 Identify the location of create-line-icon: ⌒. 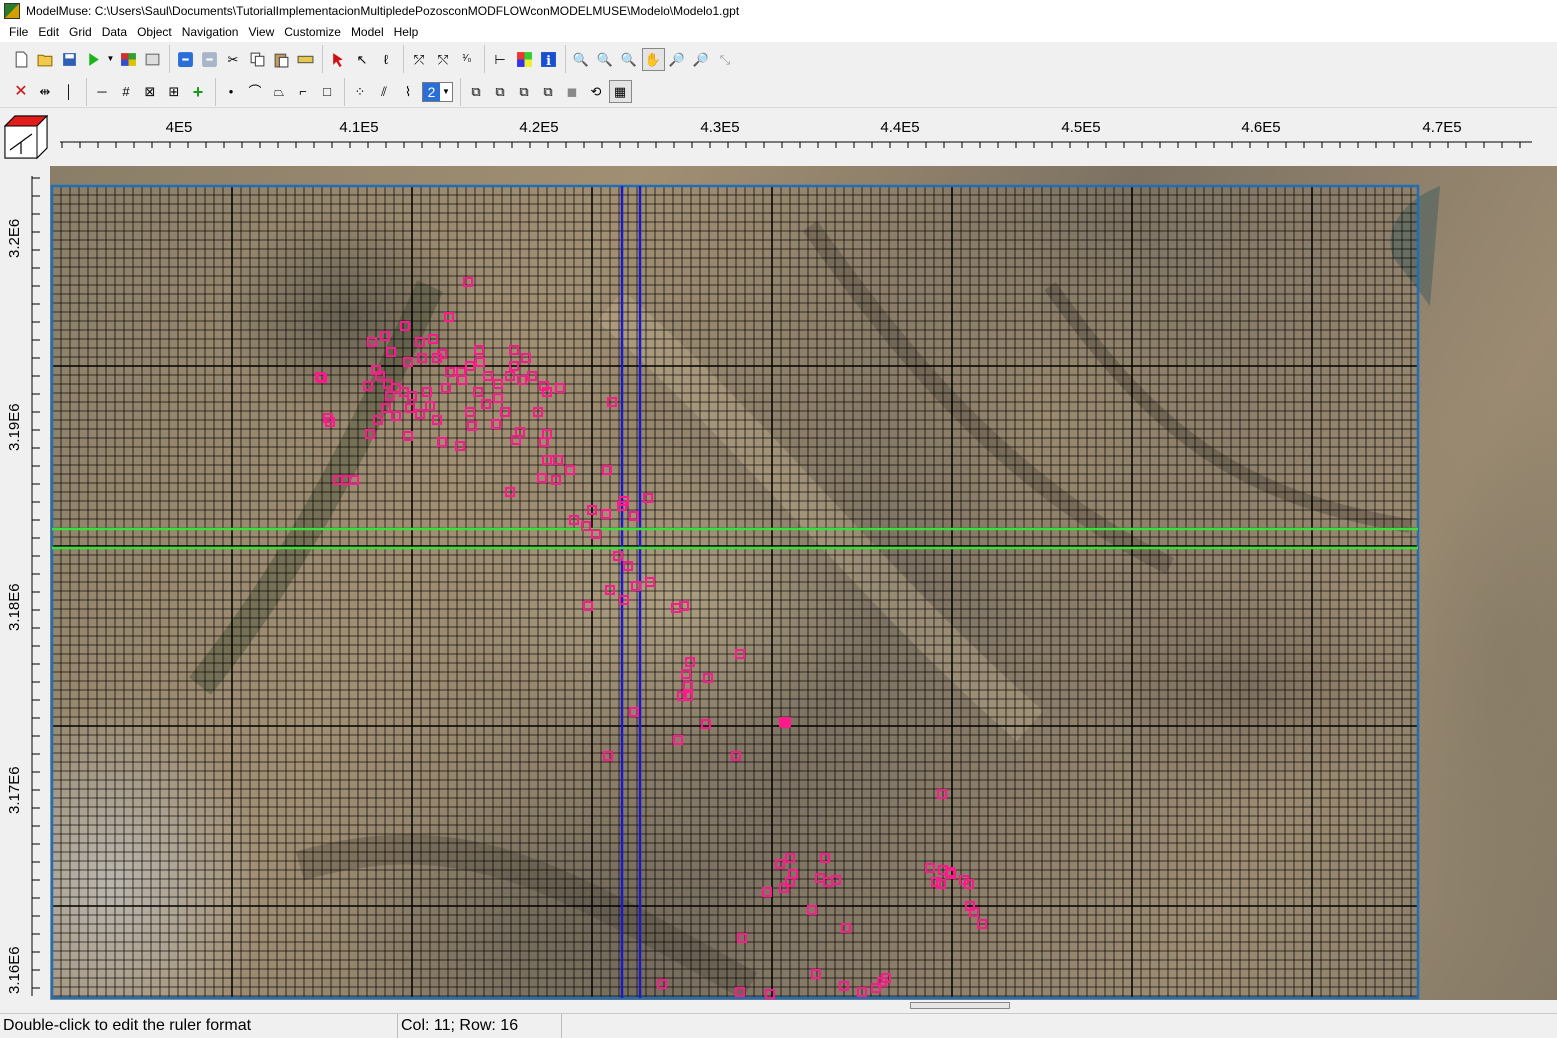
(255, 91).